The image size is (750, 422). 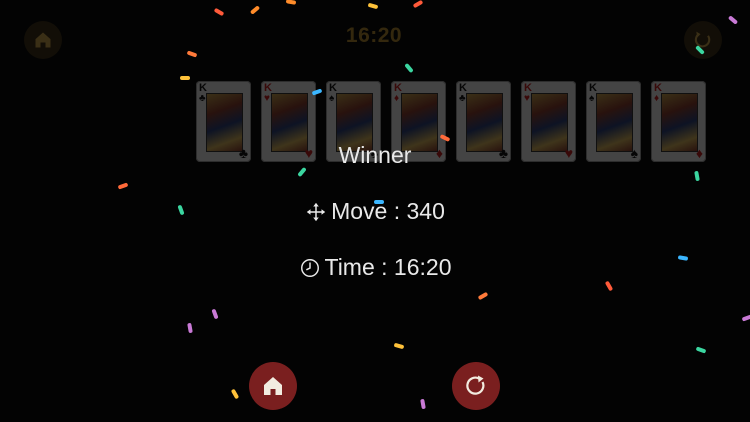 I want to click on winner-title: Winner, so click(x=375, y=155).